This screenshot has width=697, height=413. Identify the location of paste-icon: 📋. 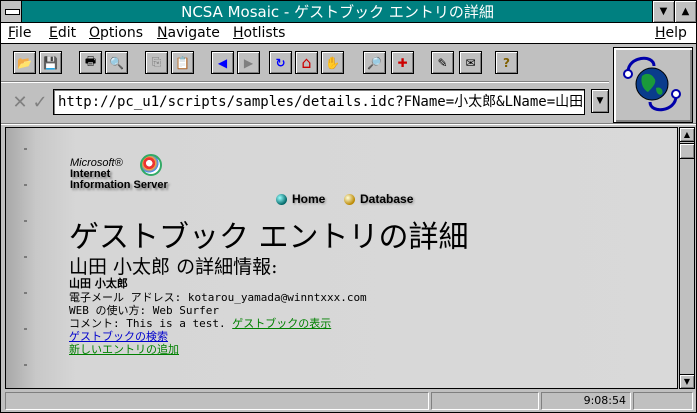
(182, 62).